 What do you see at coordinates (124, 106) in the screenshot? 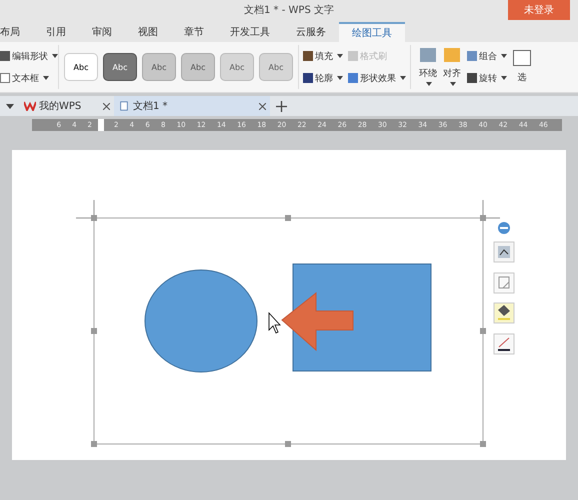
I see `document-icon` at bounding box center [124, 106].